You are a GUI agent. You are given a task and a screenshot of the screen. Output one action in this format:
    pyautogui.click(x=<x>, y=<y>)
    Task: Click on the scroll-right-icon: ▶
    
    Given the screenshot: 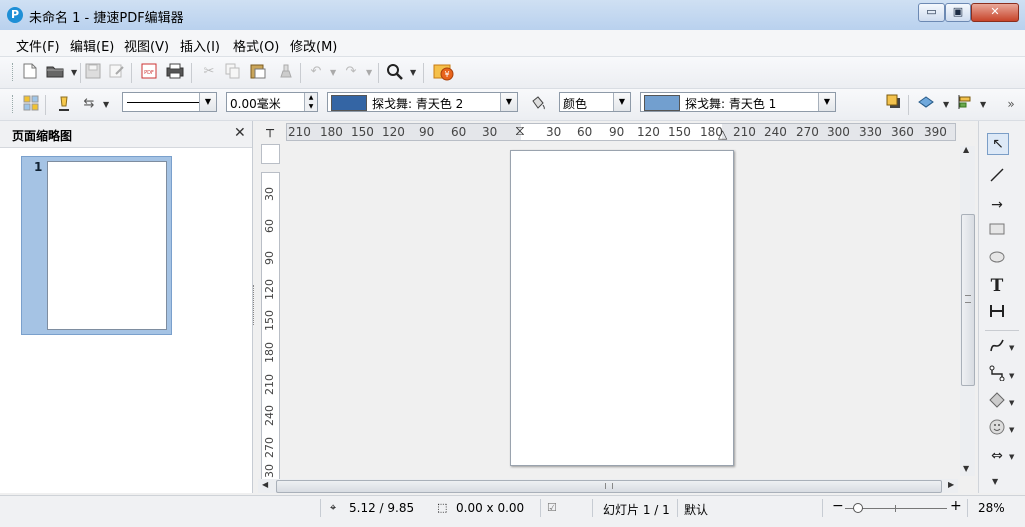 What is the action you would take?
    pyautogui.click(x=951, y=484)
    